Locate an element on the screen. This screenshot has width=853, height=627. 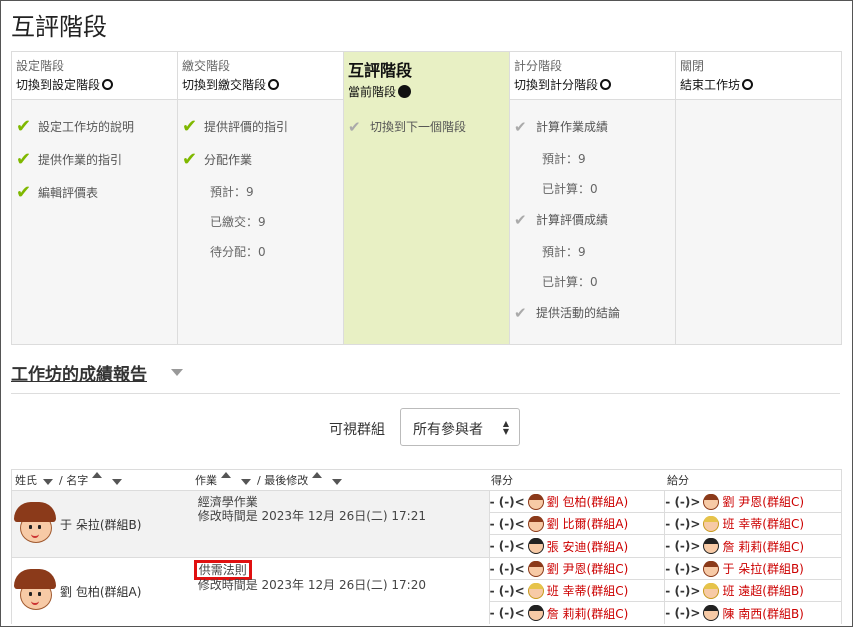
group-select: 所有參與者 ▲ ▼ is located at coordinates (460, 427).